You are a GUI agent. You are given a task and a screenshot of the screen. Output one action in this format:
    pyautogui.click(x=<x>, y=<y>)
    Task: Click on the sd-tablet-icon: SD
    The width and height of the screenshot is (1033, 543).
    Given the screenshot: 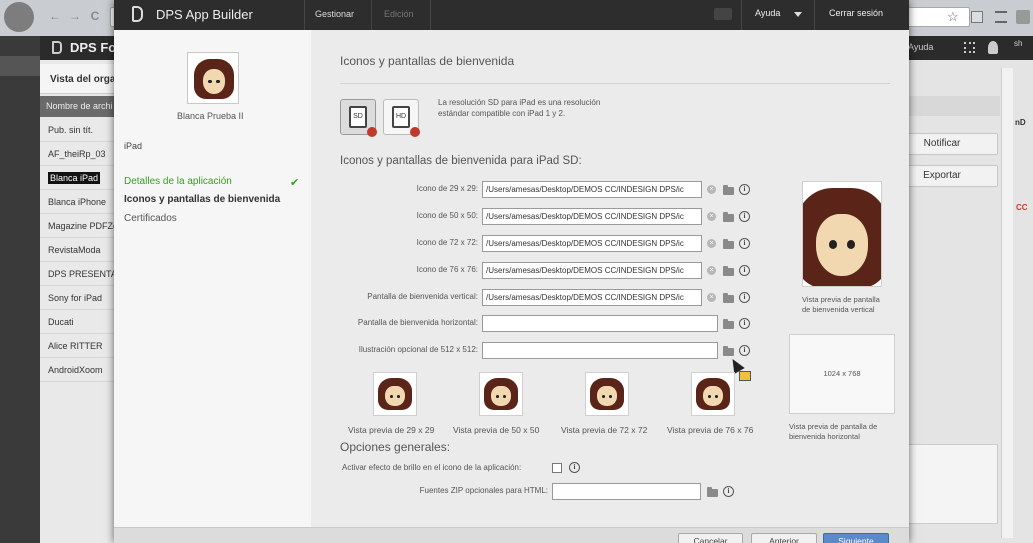 What is the action you would take?
    pyautogui.click(x=358, y=117)
    